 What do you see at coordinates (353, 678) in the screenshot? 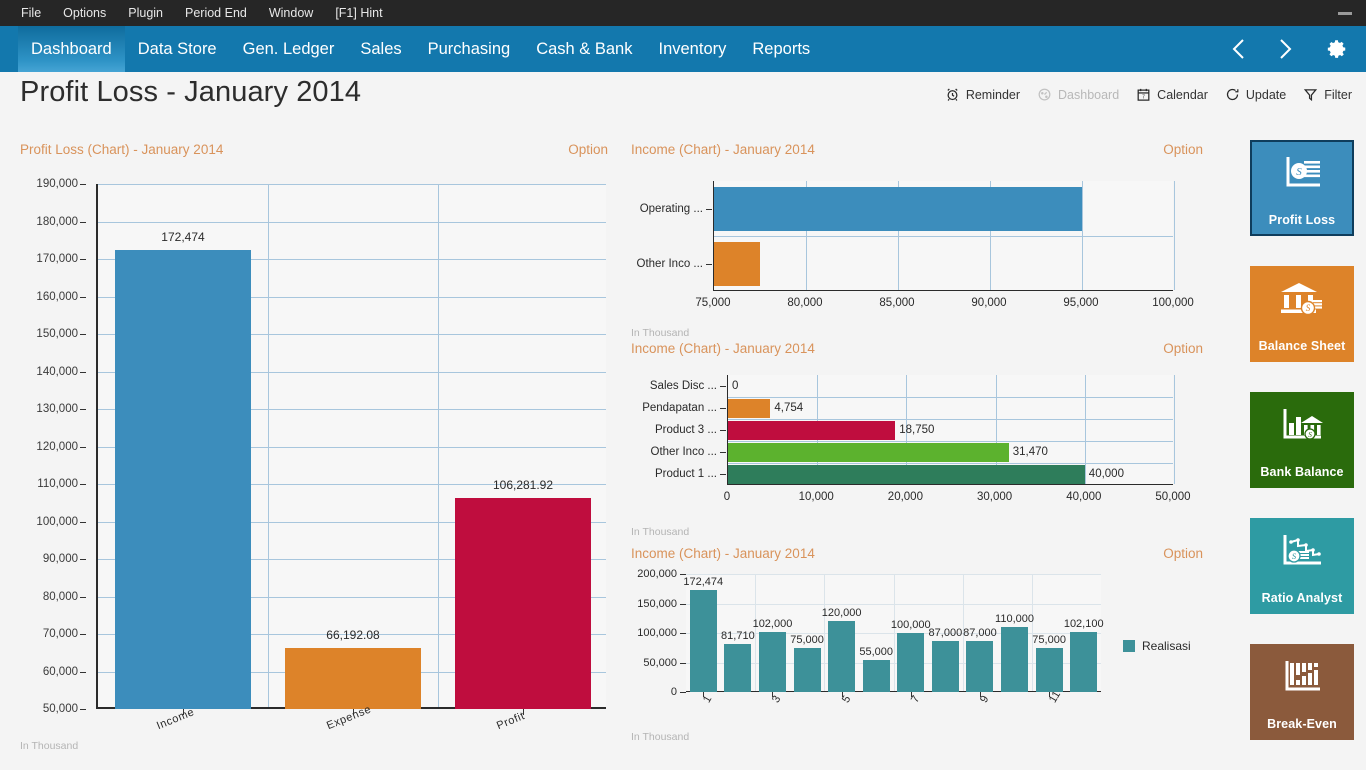
I see `bar-expense` at bounding box center [353, 678].